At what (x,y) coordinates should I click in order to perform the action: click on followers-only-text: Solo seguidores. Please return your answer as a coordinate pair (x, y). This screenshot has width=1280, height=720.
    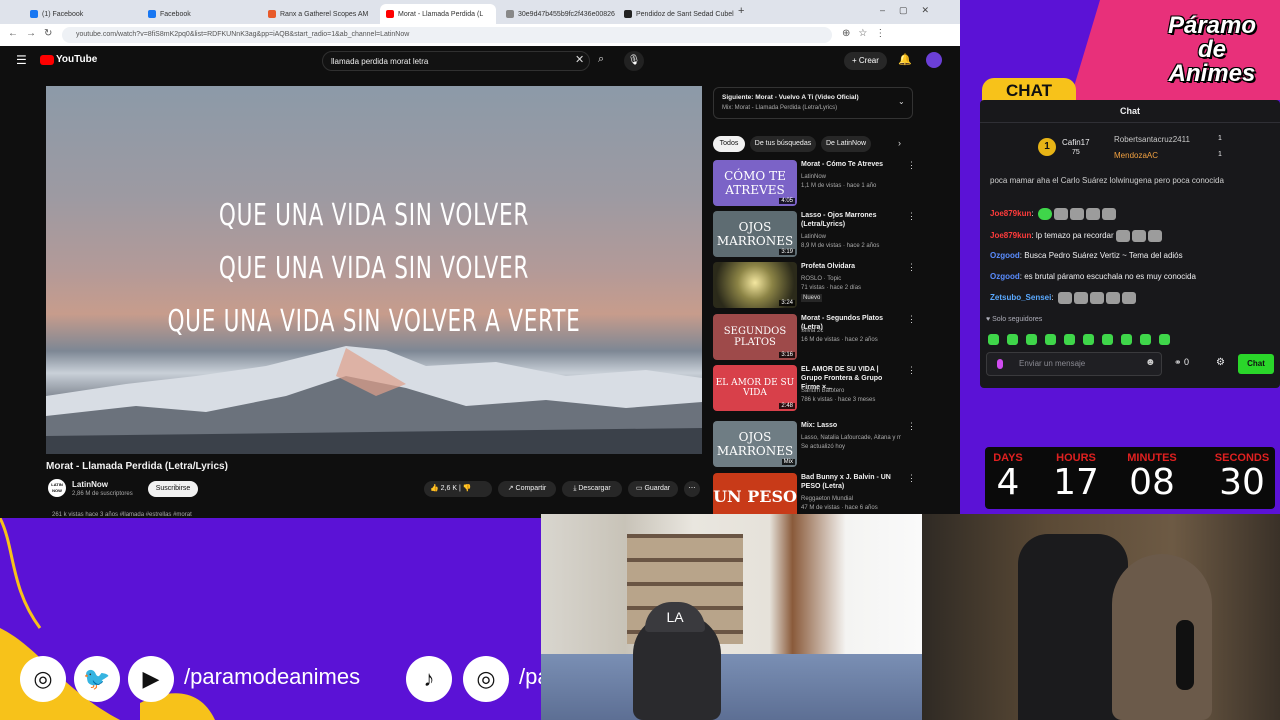
    Looking at the image, I should click on (1017, 319).